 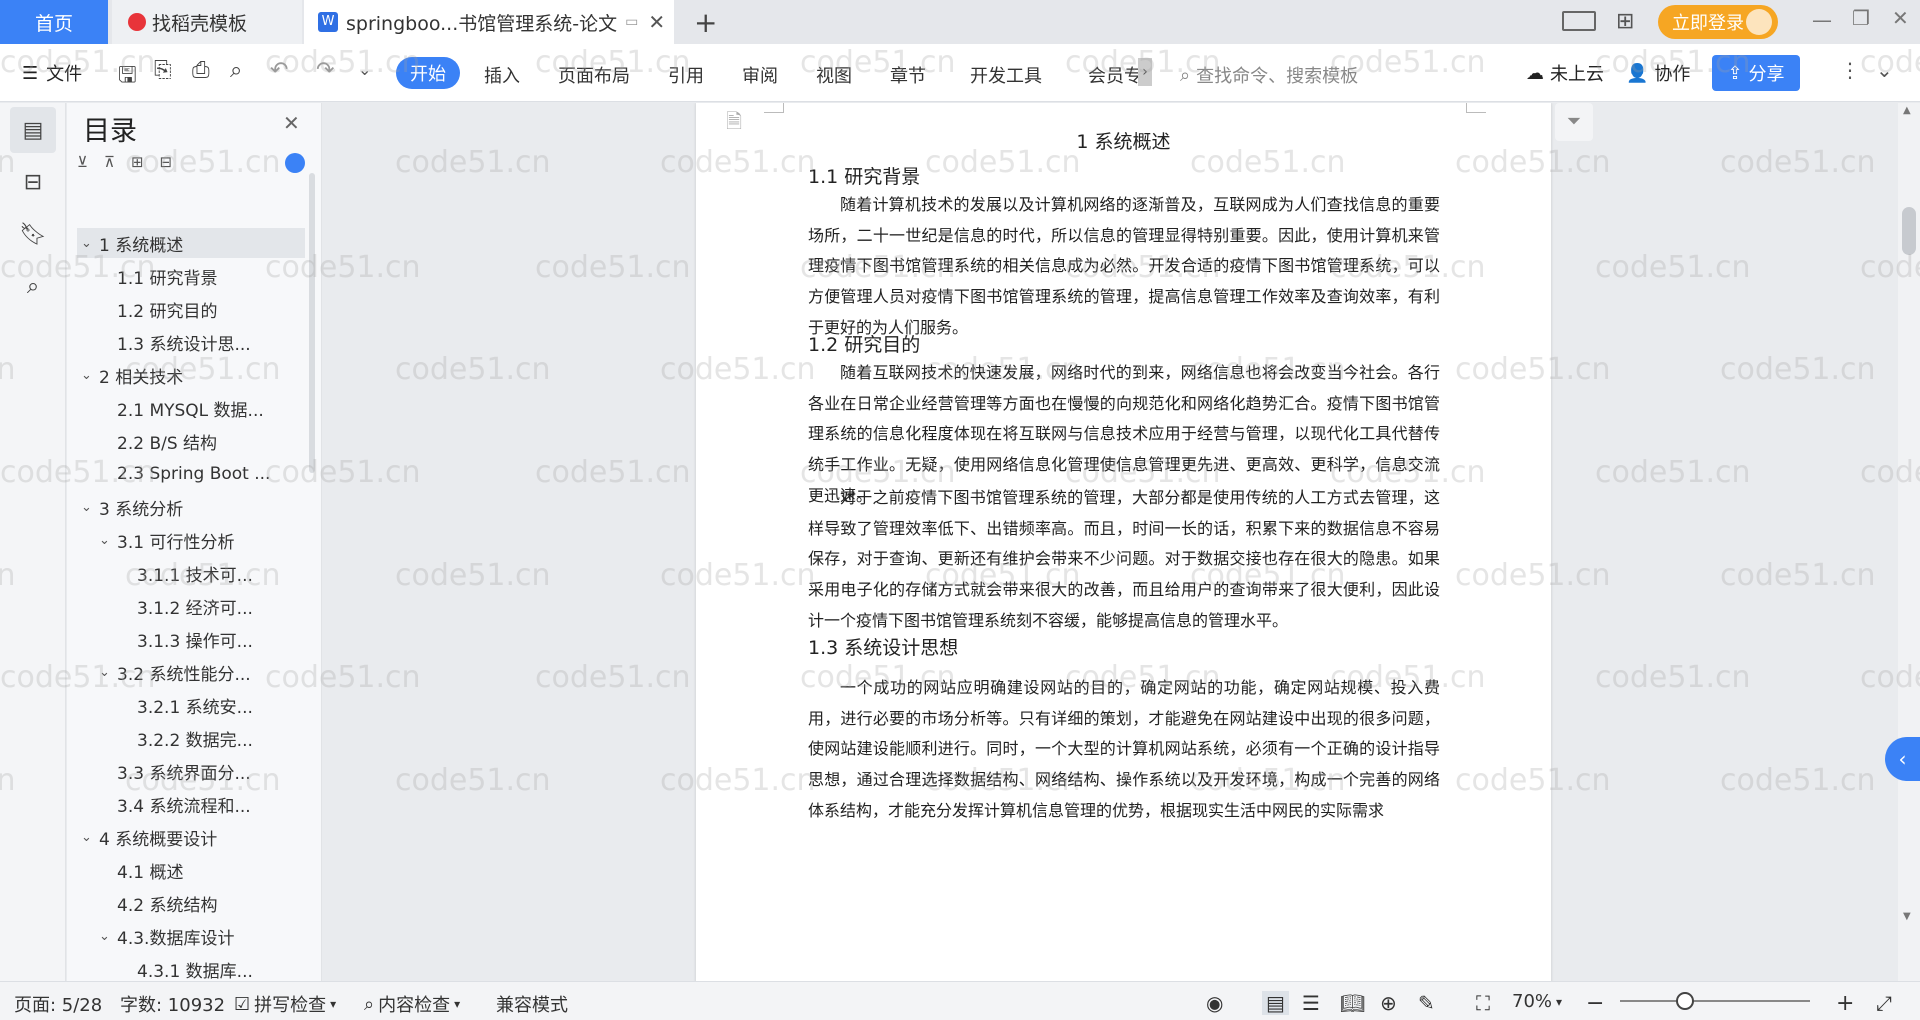 I want to click on filter-panel-icon: ⏷, so click(x=1574, y=122).